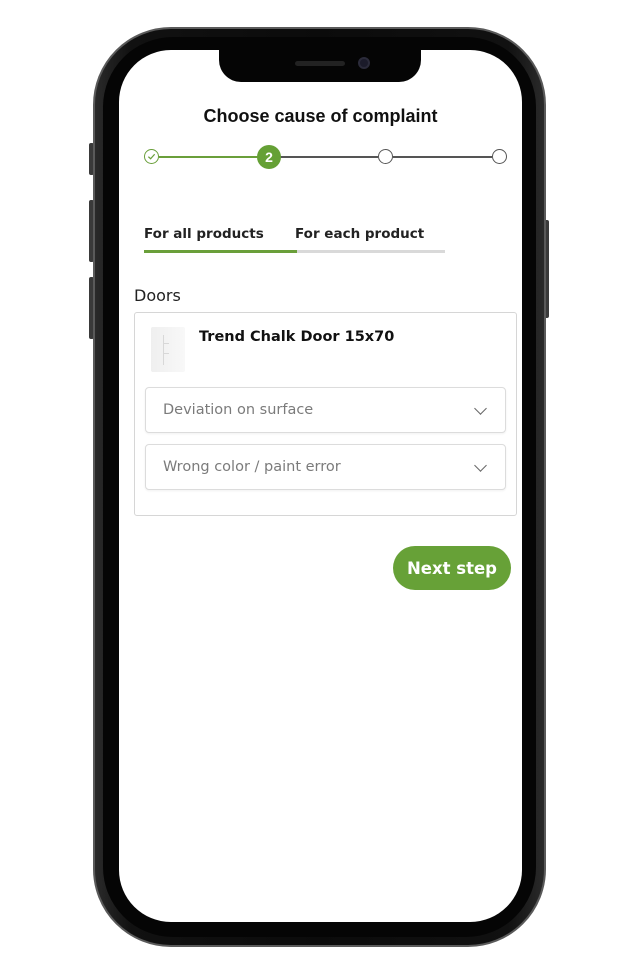  I want to click on tab-inactive-indicator, so click(371, 251).